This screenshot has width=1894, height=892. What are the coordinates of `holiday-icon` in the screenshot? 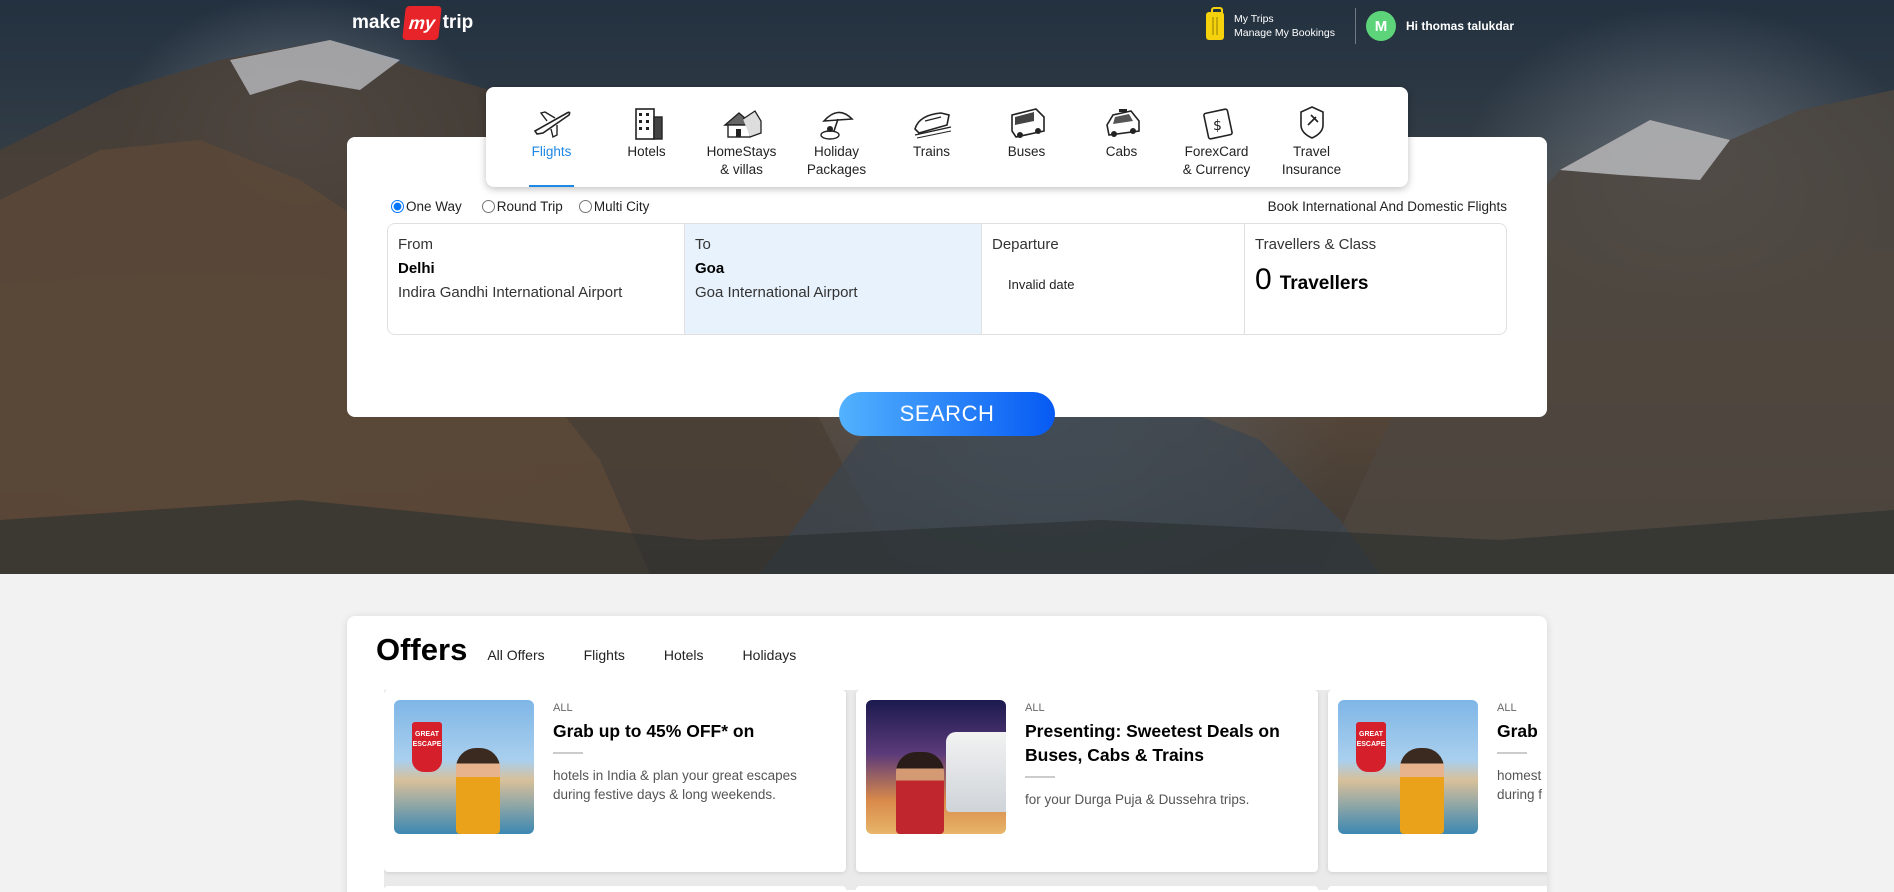 It's located at (836, 125).